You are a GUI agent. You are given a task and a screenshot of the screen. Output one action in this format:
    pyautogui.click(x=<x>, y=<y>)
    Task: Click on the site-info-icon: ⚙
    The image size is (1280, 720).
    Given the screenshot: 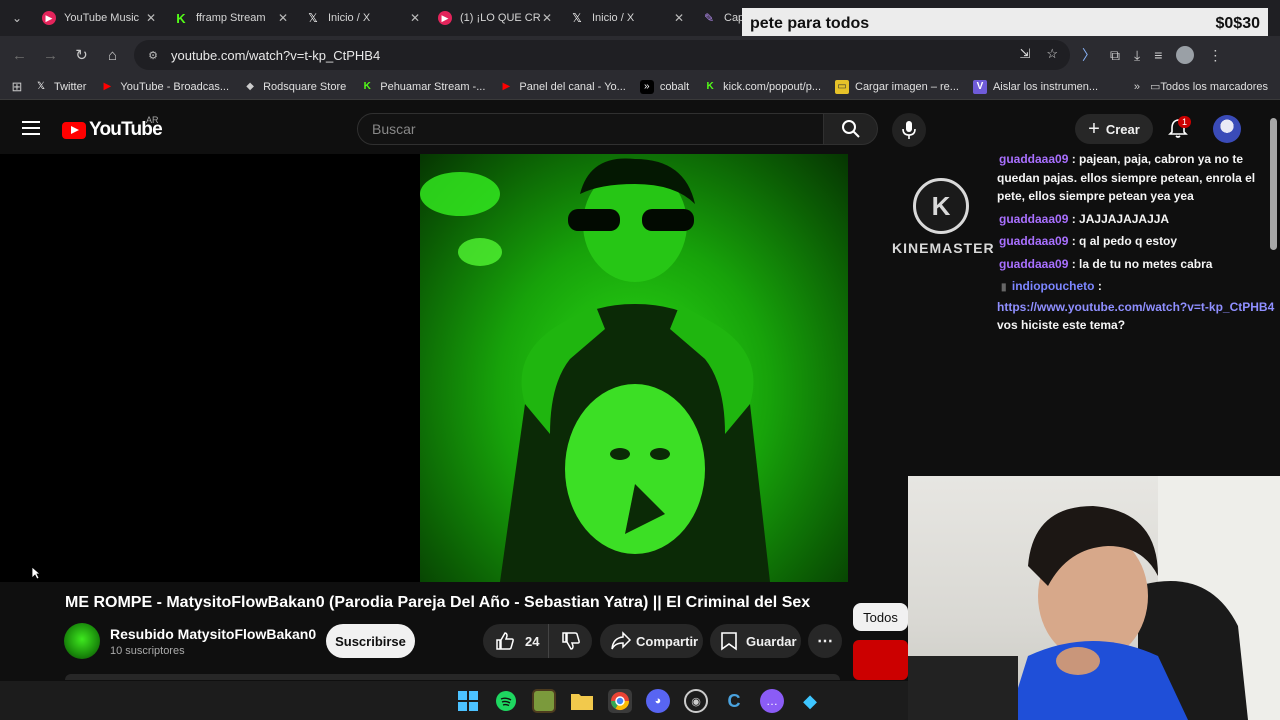 What is the action you would take?
    pyautogui.click(x=153, y=55)
    